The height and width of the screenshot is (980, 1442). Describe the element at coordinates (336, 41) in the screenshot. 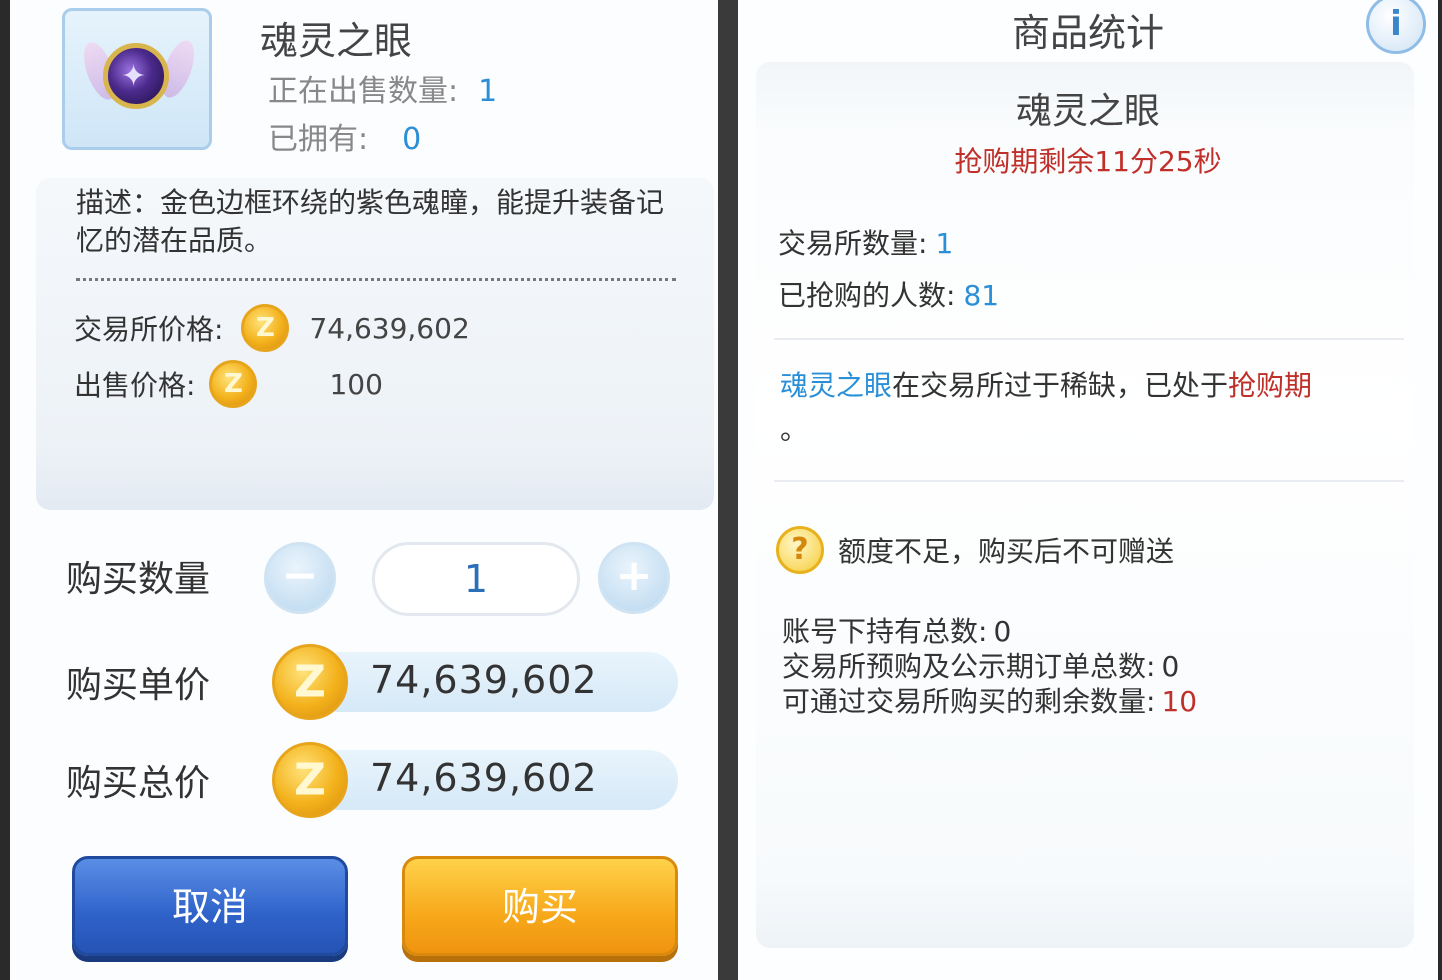

I see `item-name: 魂灵之眼` at that location.